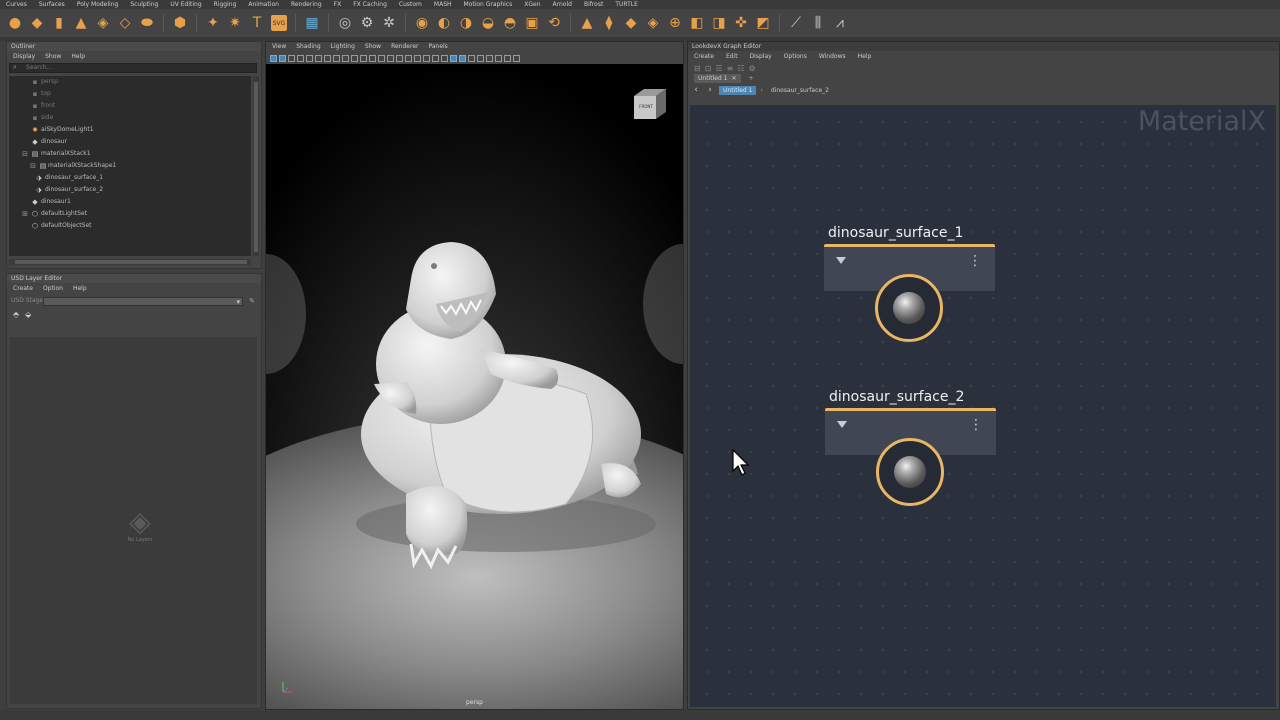 Image resolution: width=1280 pixels, height=720 pixels. I want to click on load-layer-icon: ⬙, so click(28, 315).